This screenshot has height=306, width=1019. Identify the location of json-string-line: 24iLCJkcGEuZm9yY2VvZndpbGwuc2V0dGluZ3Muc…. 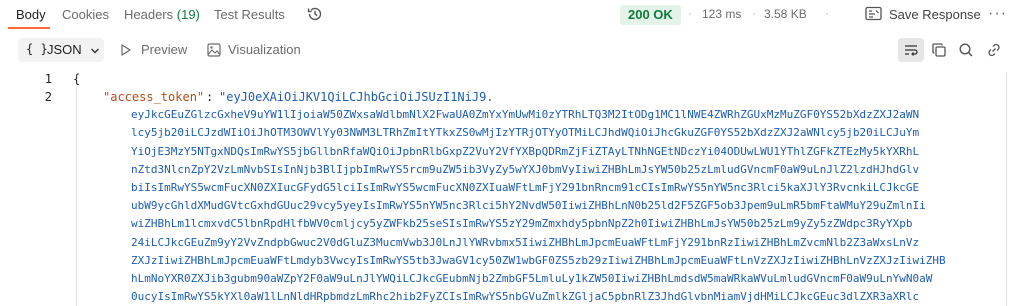
(525, 242).